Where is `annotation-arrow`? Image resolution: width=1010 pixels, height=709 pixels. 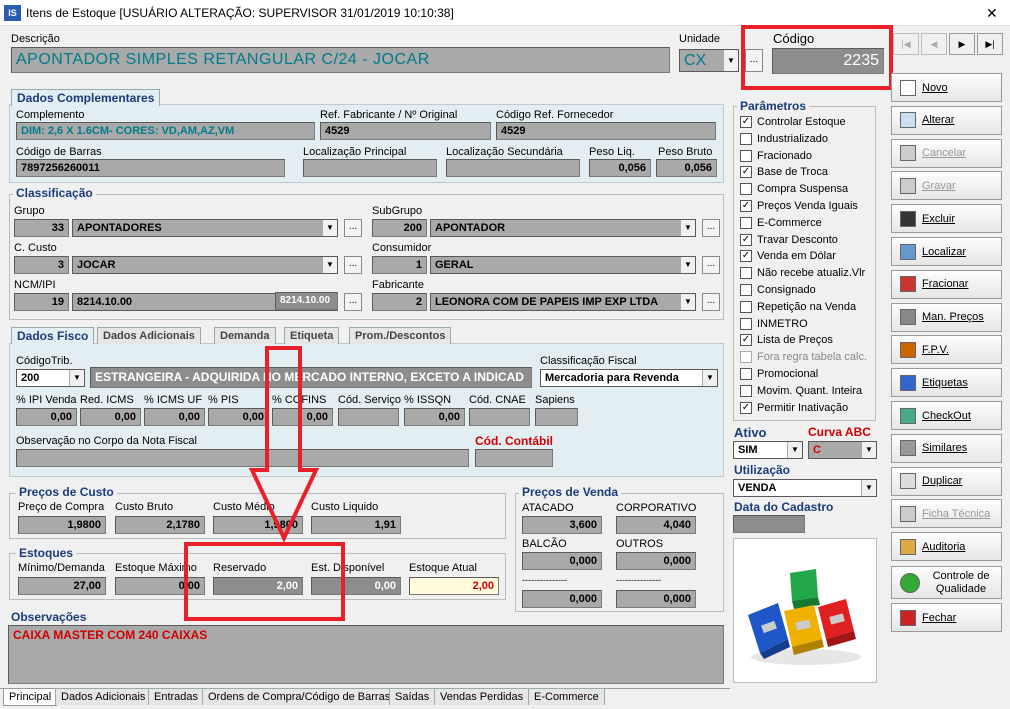 annotation-arrow is located at coordinates (284, 444).